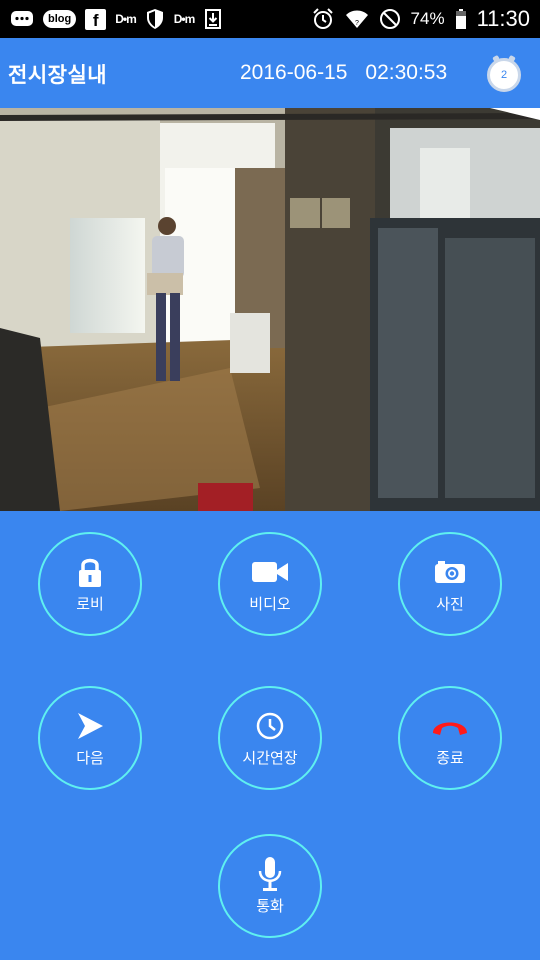 The image size is (540, 960). I want to click on shield-icon, so click(155, 19).